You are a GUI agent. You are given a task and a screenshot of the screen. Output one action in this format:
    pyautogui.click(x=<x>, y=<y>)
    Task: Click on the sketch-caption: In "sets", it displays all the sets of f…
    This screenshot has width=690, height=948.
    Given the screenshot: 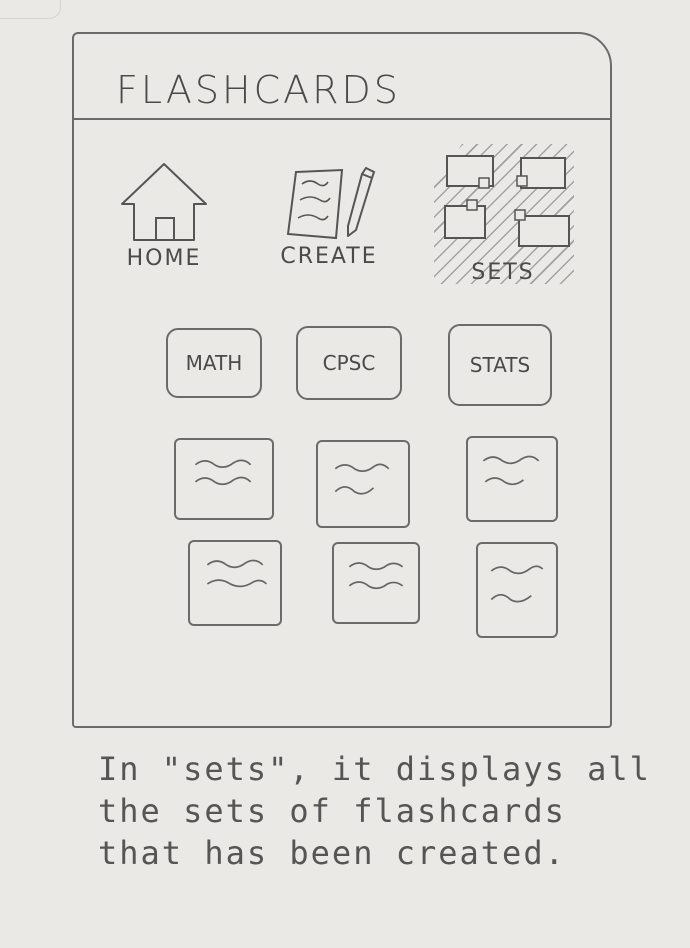 What is the action you would take?
    pyautogui.click(x=388, y=811)
    